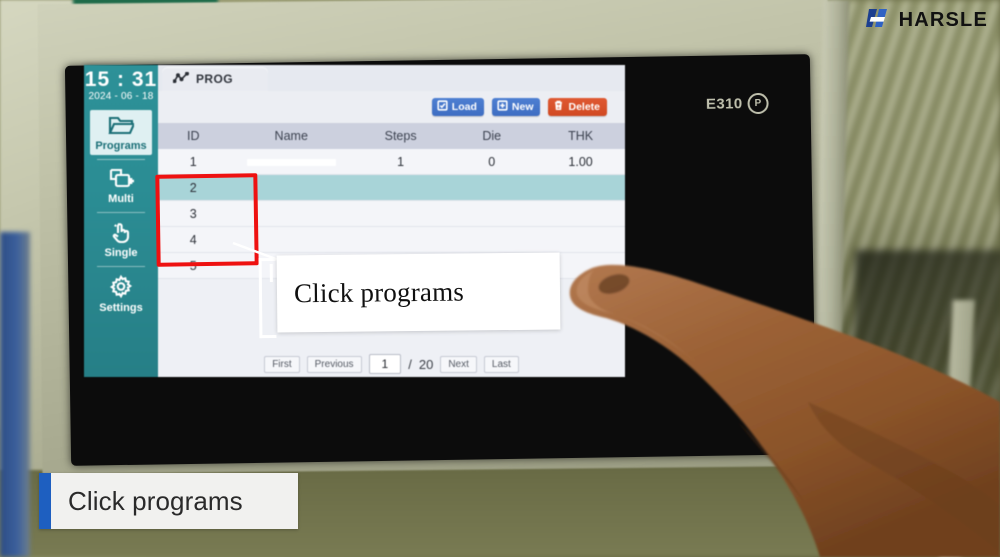 This screenshot has height=557, width=1000. I want to click on tab-label: PROG, so click(214, 79).